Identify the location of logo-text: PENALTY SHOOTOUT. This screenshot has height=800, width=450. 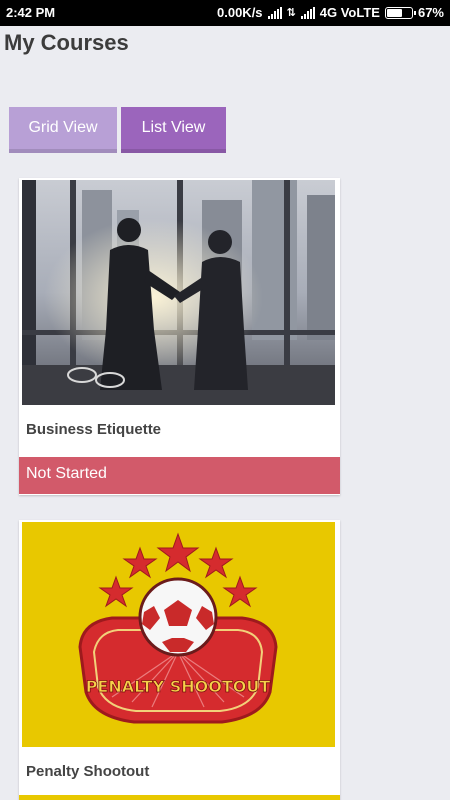
(178, 686).